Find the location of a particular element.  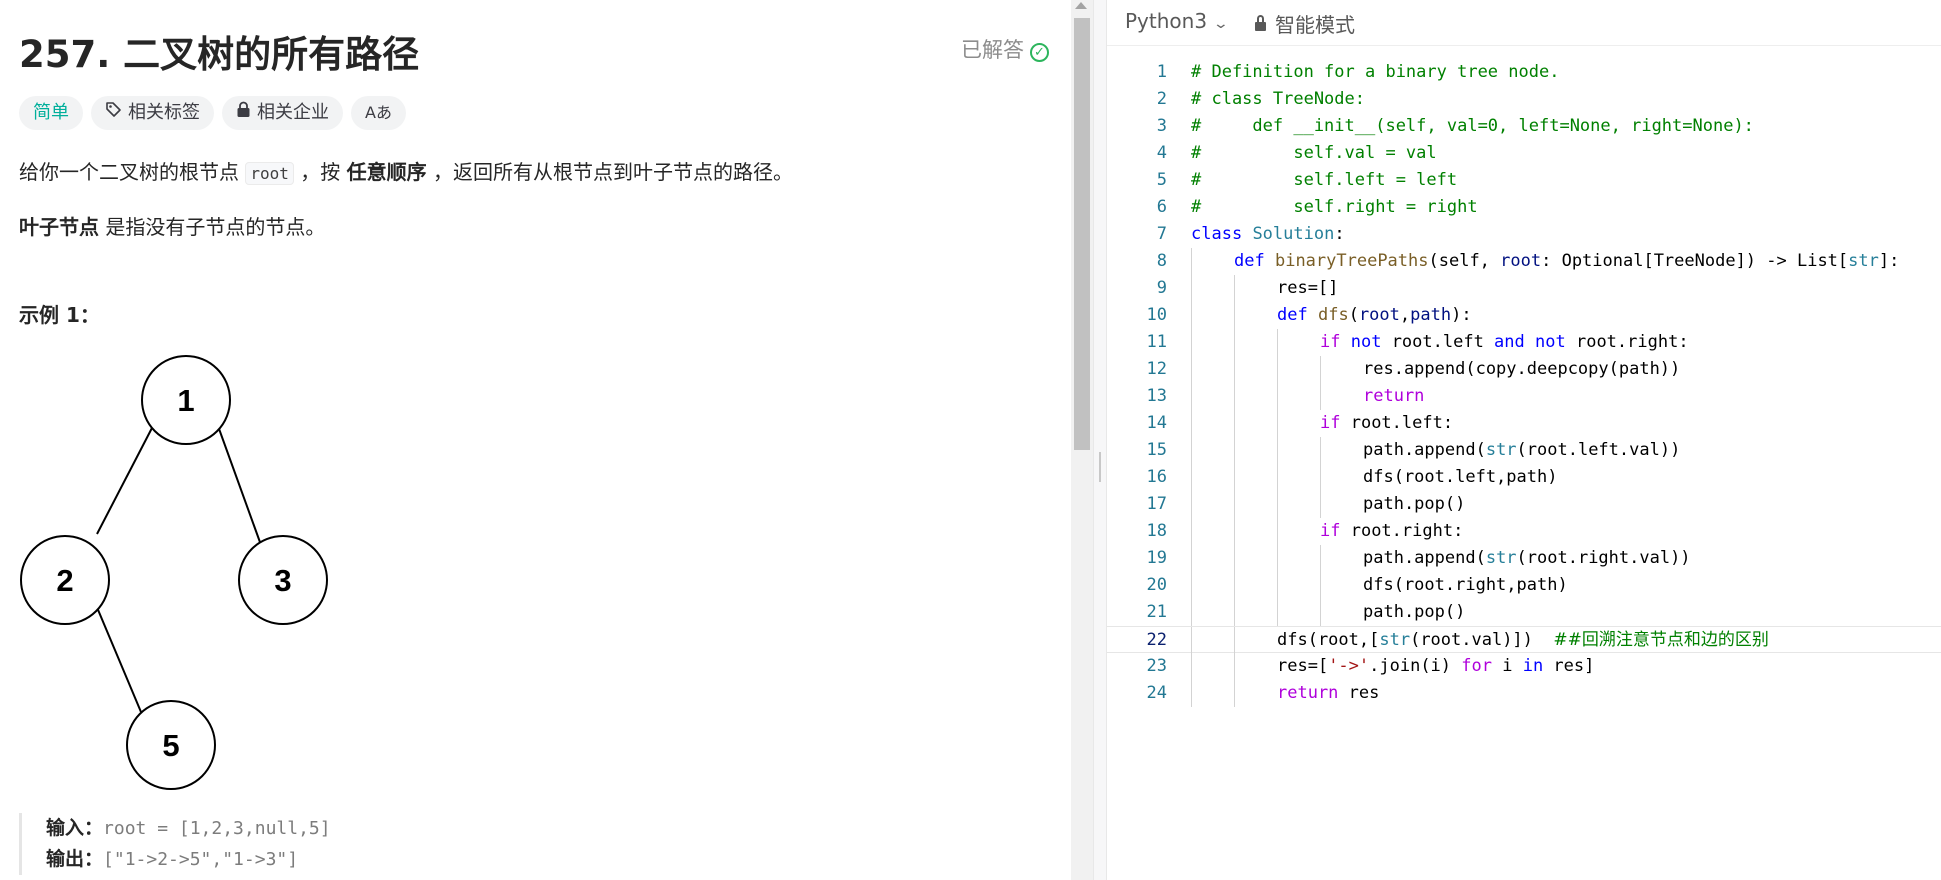

line-number: 6 is located at coordinates (1161, 207).